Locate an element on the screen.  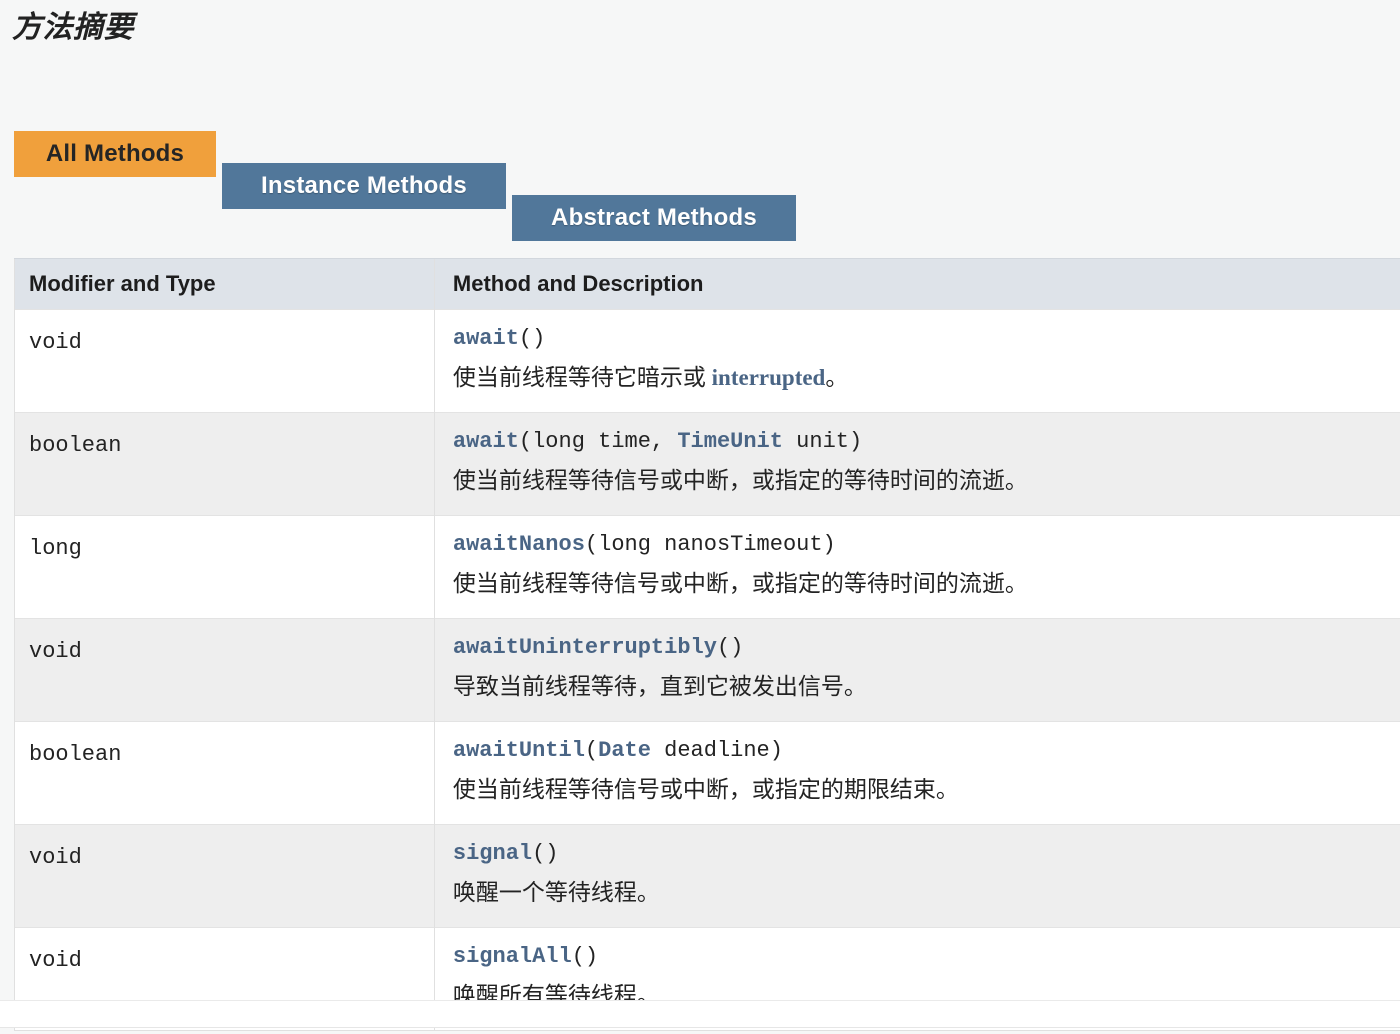
tab-instance-methods: Instance Methods is located at coordinates (364, 186).